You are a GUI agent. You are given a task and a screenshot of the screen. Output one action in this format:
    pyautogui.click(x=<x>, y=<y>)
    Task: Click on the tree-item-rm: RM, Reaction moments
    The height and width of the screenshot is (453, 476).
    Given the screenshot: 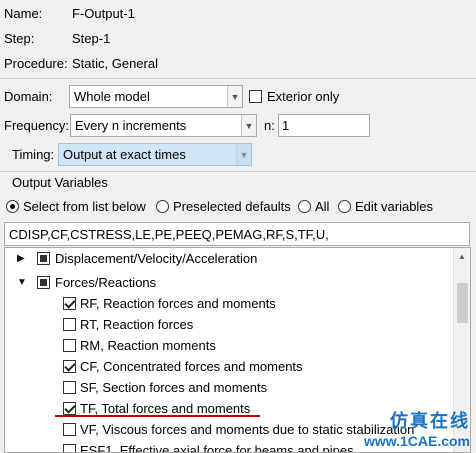 What is the action you would take?
    pyautogui.click(x=139, y=345)
    